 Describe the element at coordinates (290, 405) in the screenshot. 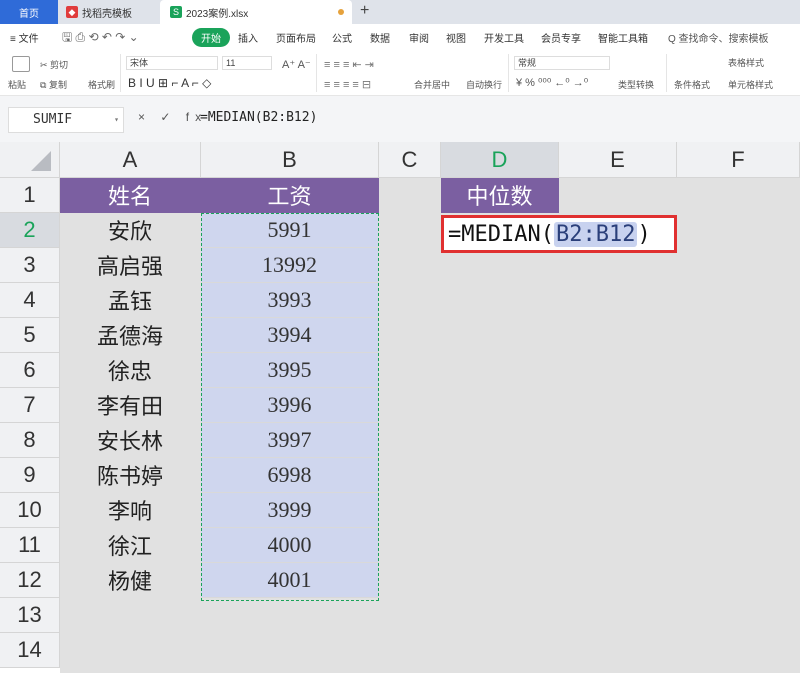

I see `cell-salary: 3996` at that location.